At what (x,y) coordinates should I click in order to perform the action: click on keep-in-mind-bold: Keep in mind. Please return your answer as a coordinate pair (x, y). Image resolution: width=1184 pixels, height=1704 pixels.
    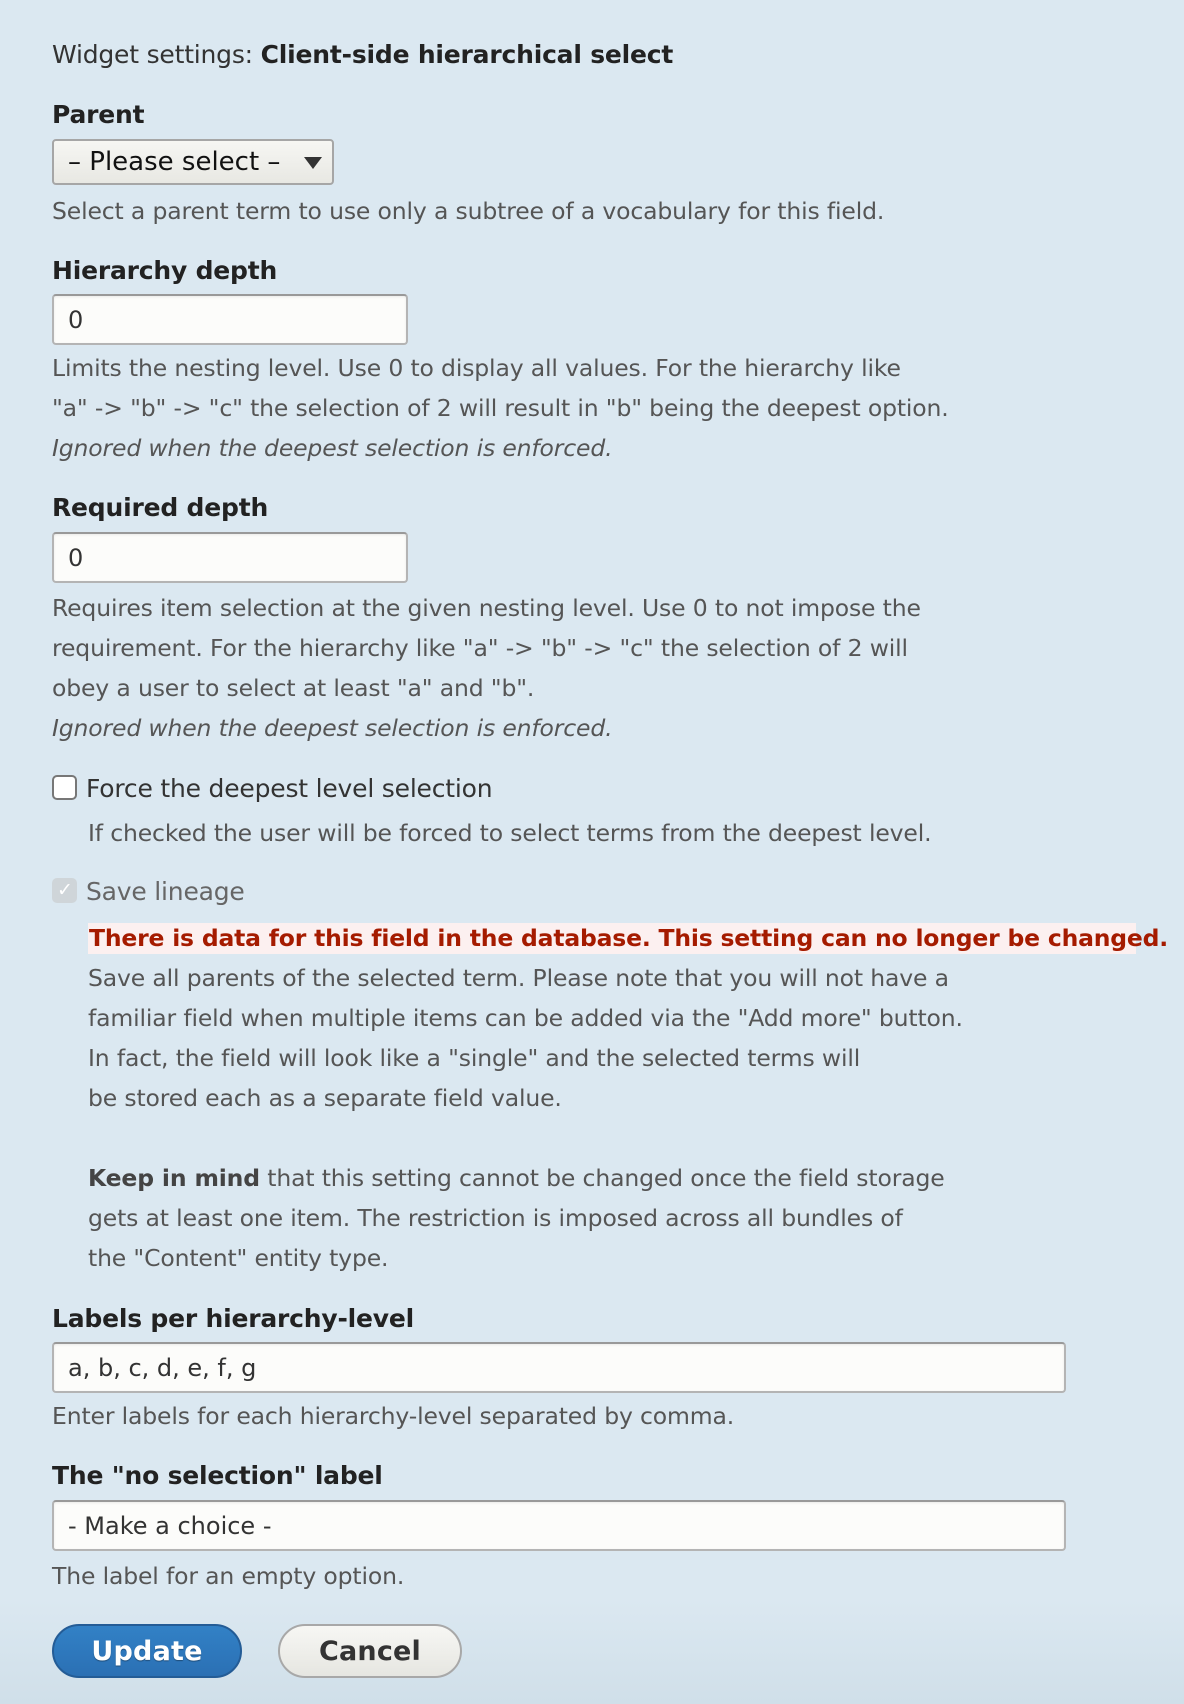
    Looking at the image, I should click on (174, 1178).